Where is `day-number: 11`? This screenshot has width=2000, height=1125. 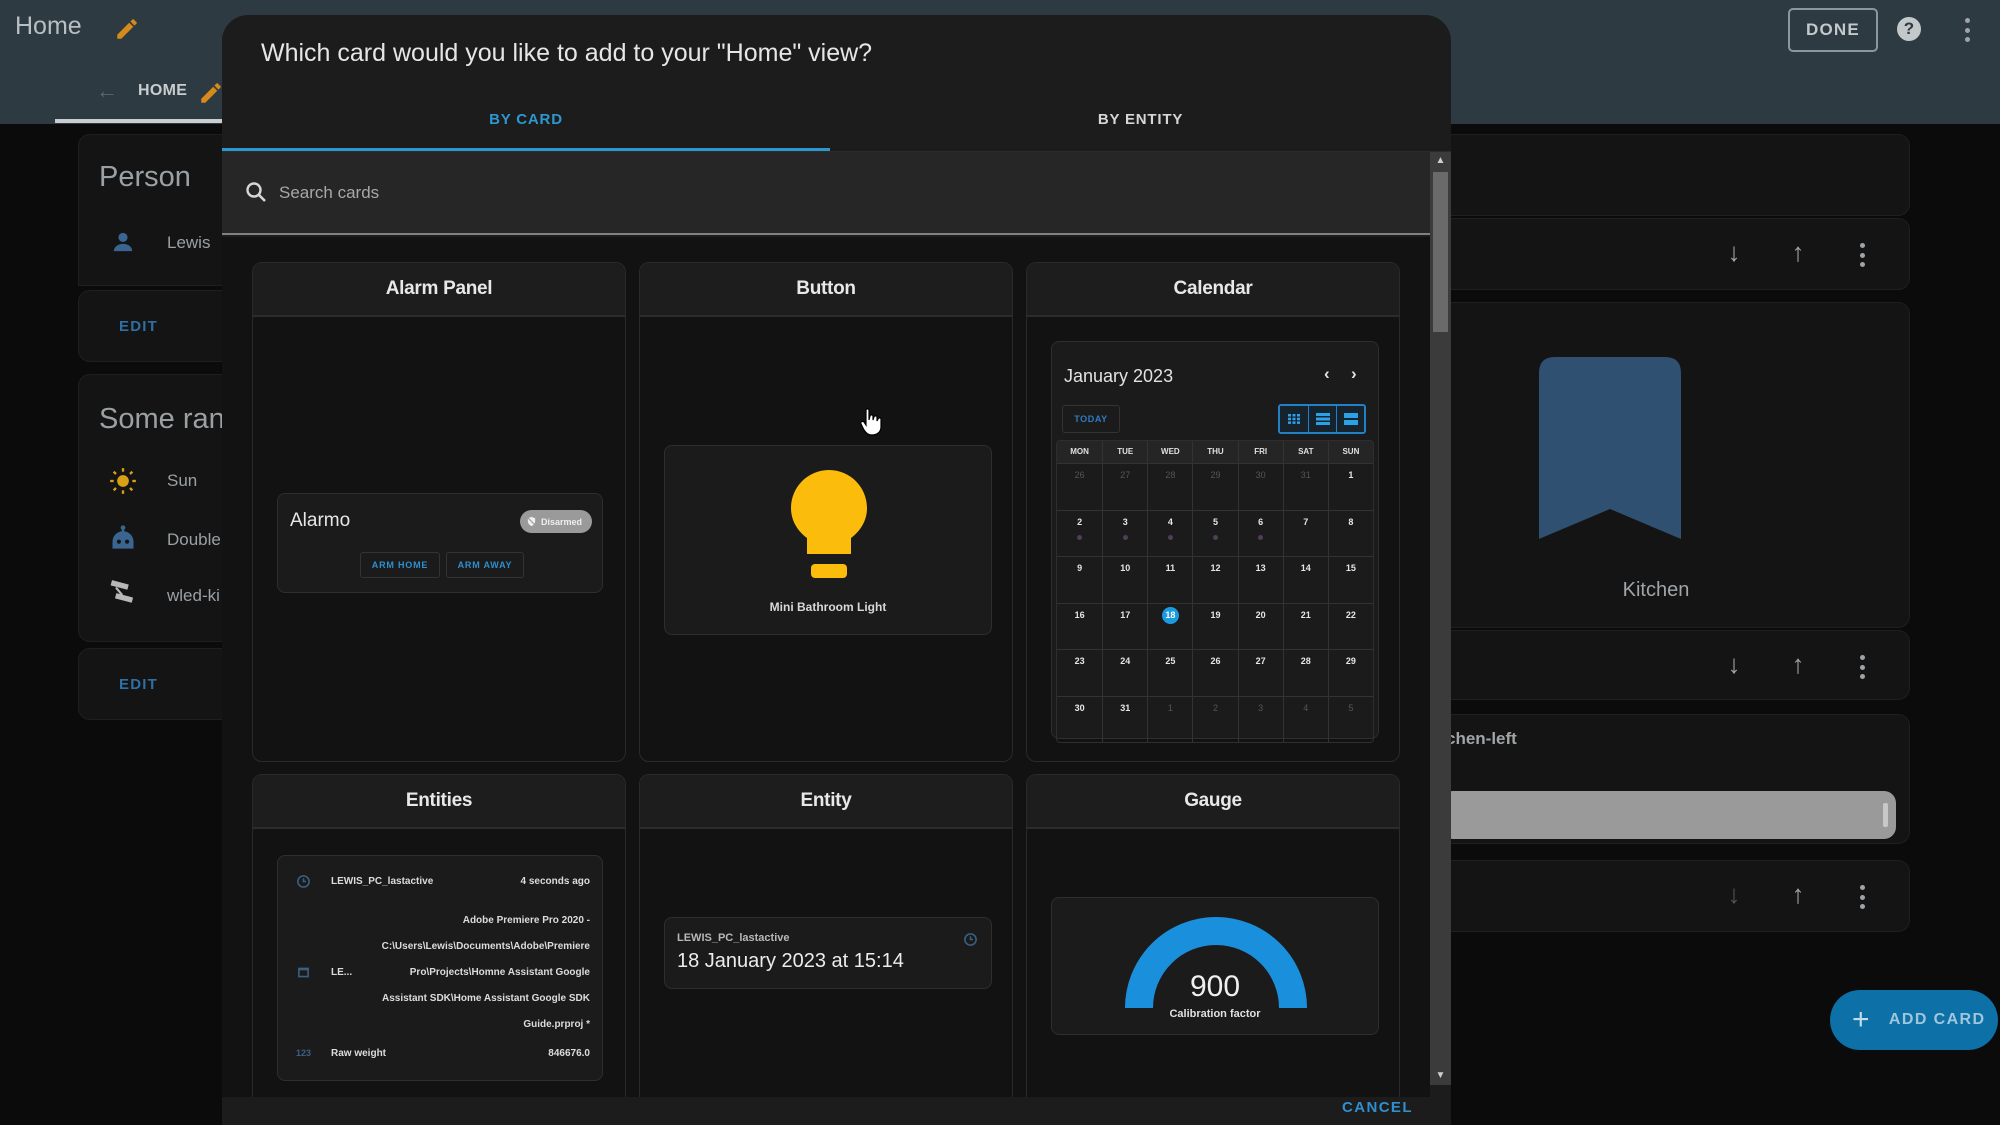
day-number: 11 is located at coordinates (1170, 568).